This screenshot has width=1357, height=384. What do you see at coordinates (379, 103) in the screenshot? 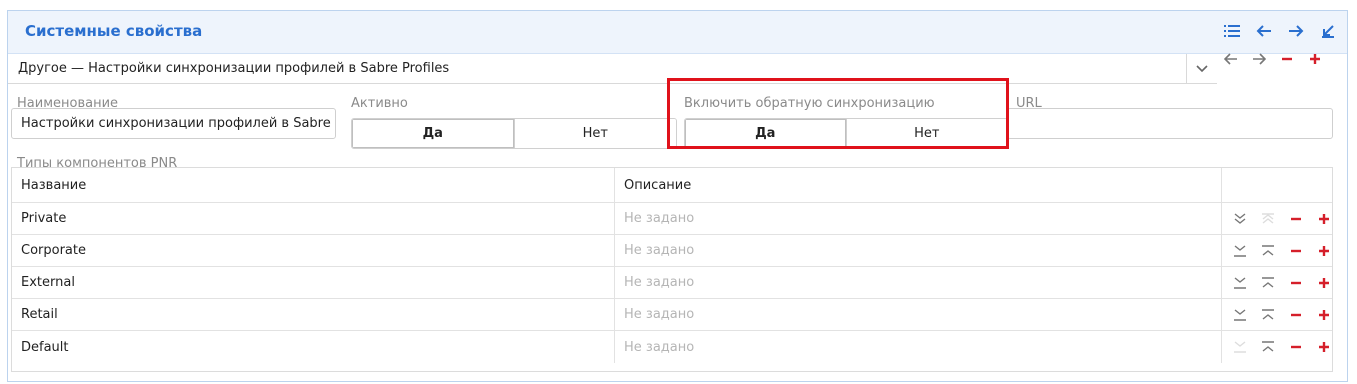
I see `active-label: Активно` at bounding box center [379, 103].